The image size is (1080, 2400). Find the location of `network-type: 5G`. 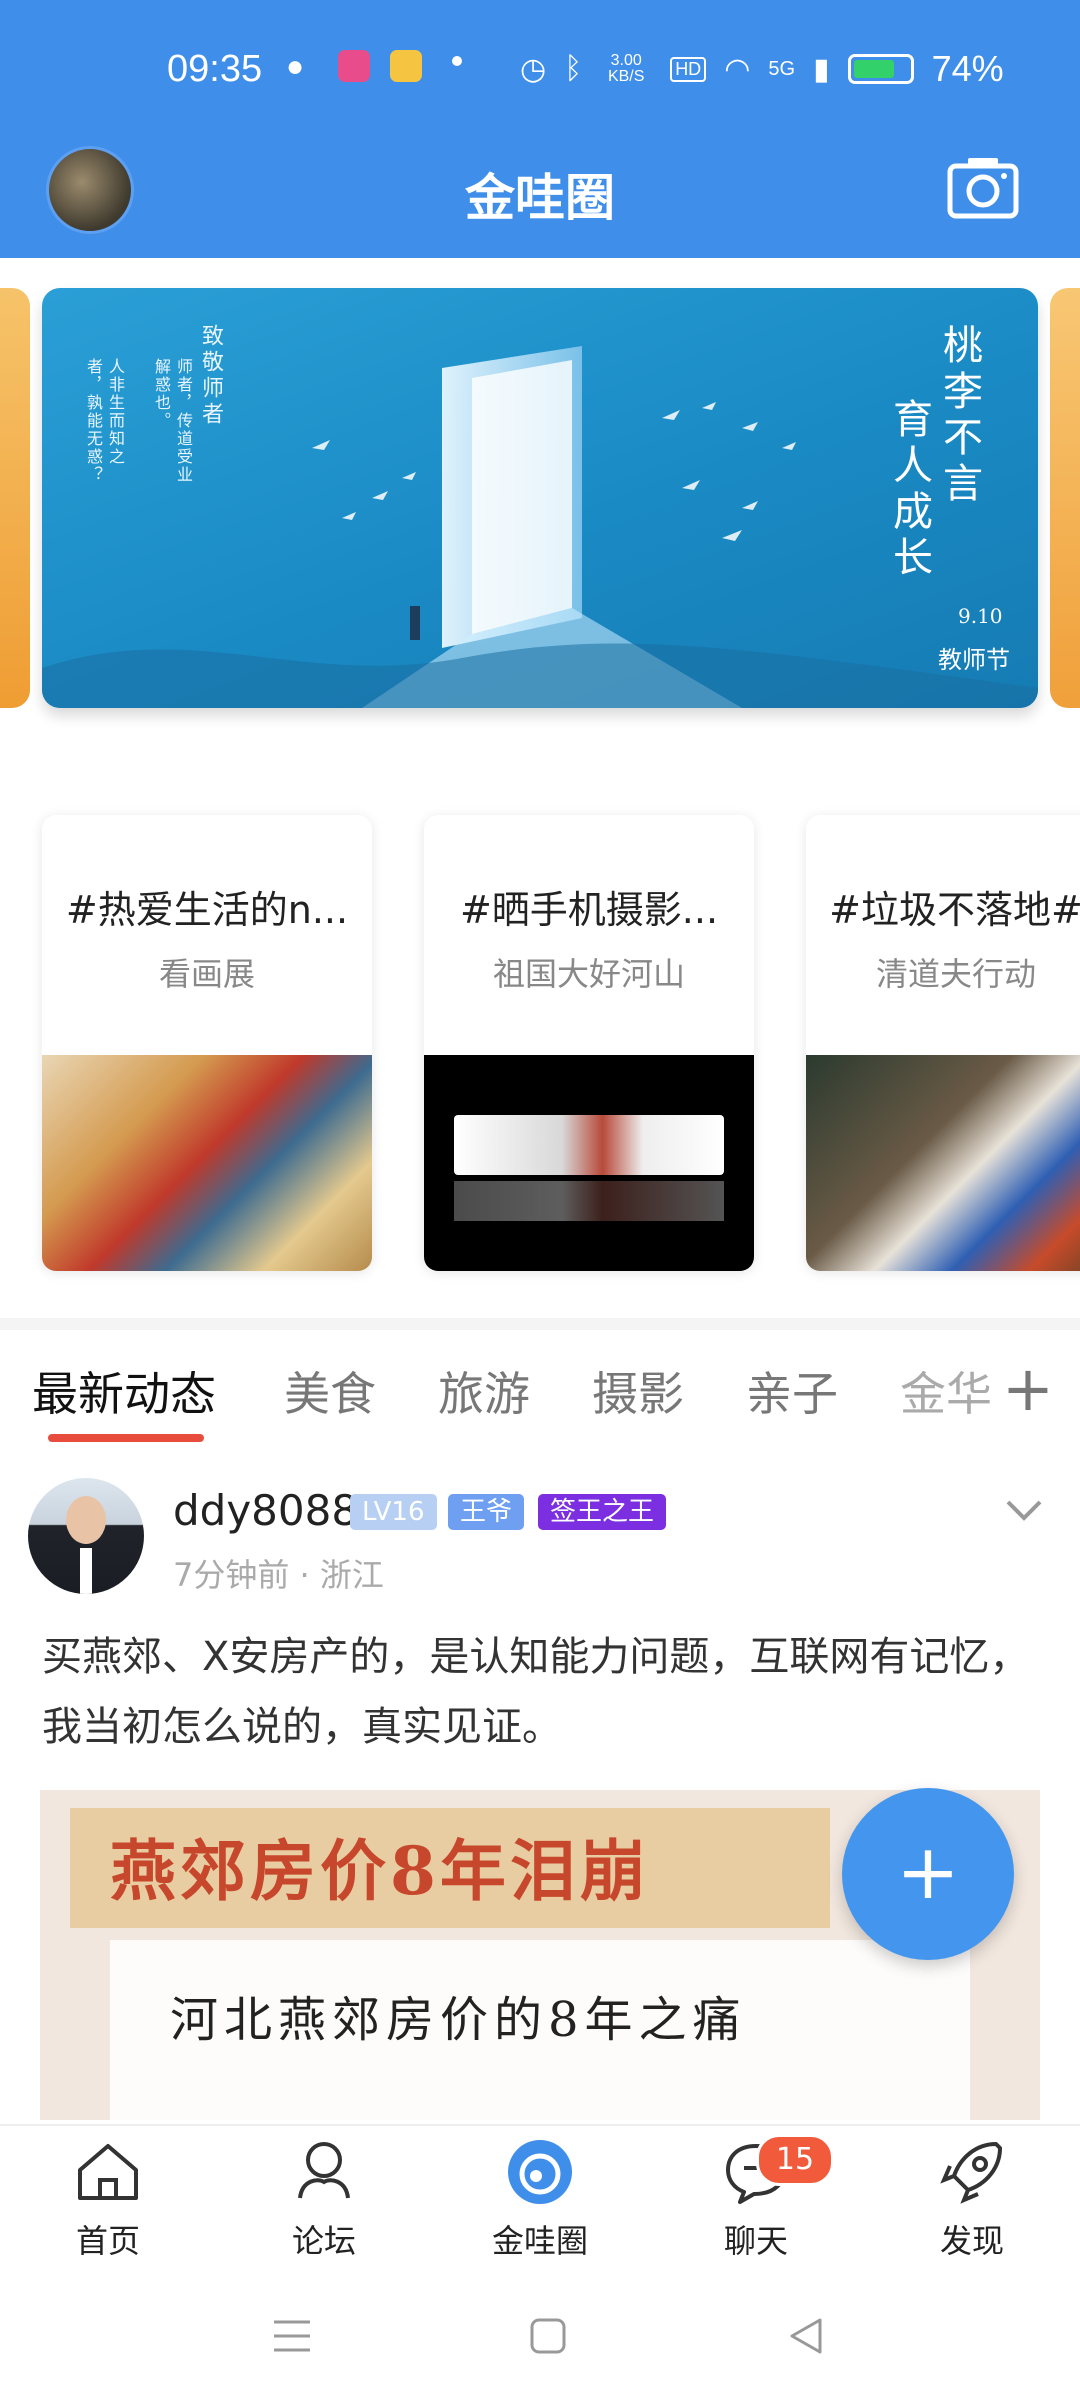

network-type: 5G is located at coordinates (782, 68).